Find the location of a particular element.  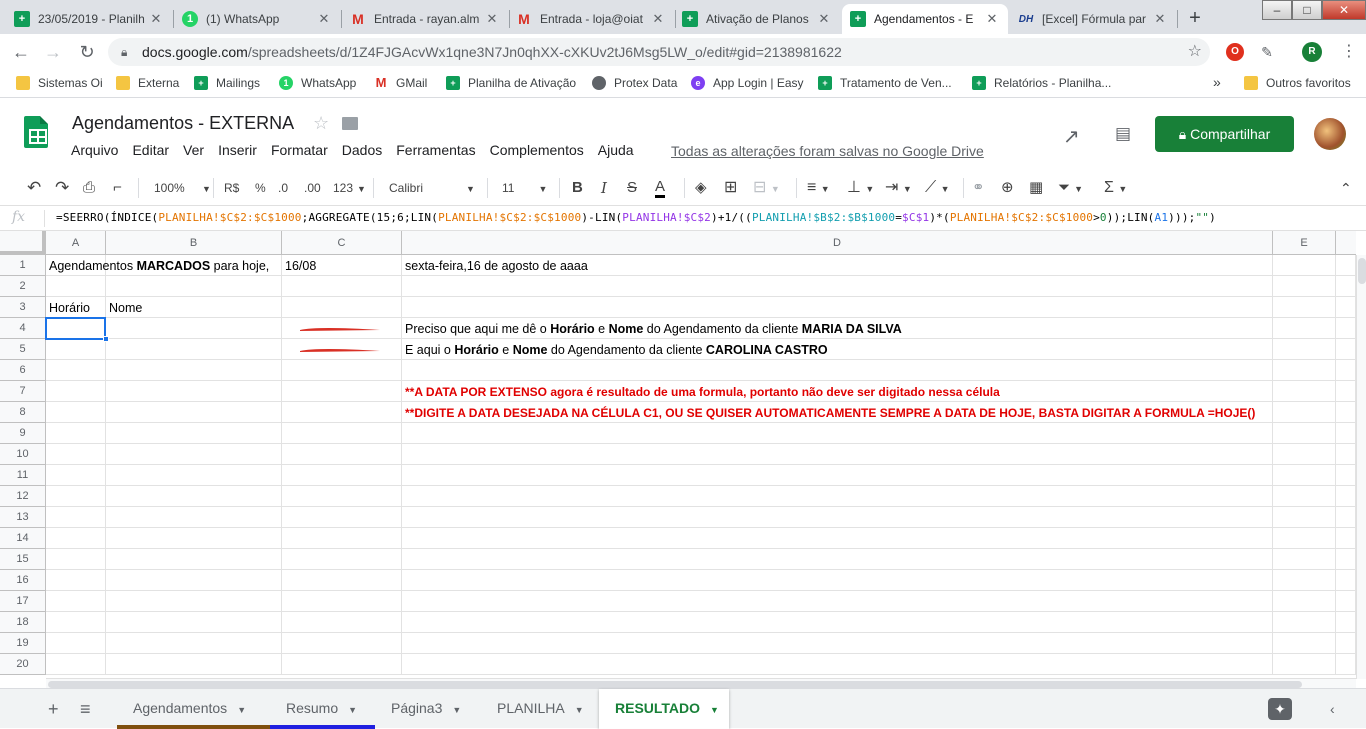

select-all-corner is located at coordinates (23, 243).